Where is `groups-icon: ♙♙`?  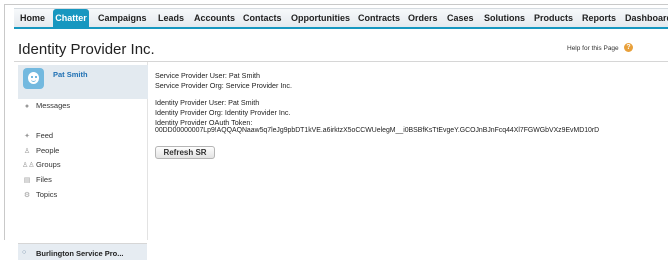
groups-icon: ♙♙ is located at coordinates (28, 165).